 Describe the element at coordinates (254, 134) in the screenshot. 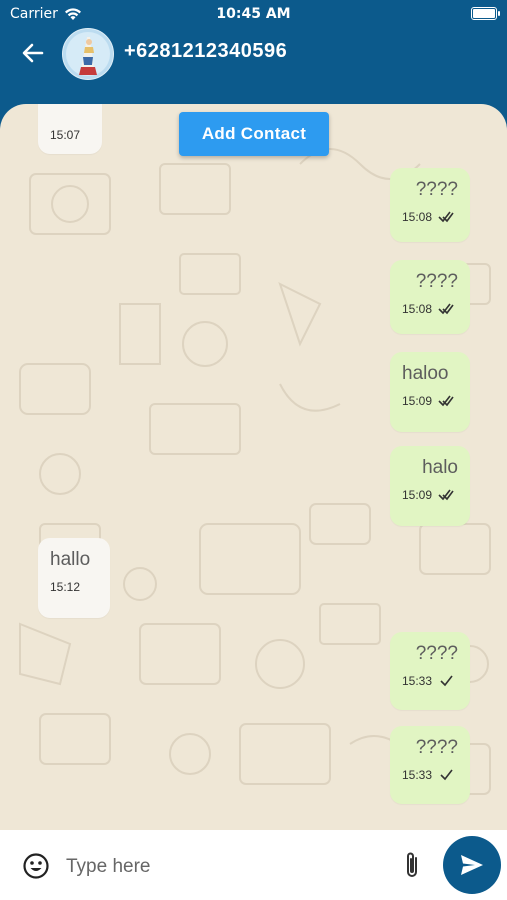

I see `add-contact-button: Add Contact` at that location.